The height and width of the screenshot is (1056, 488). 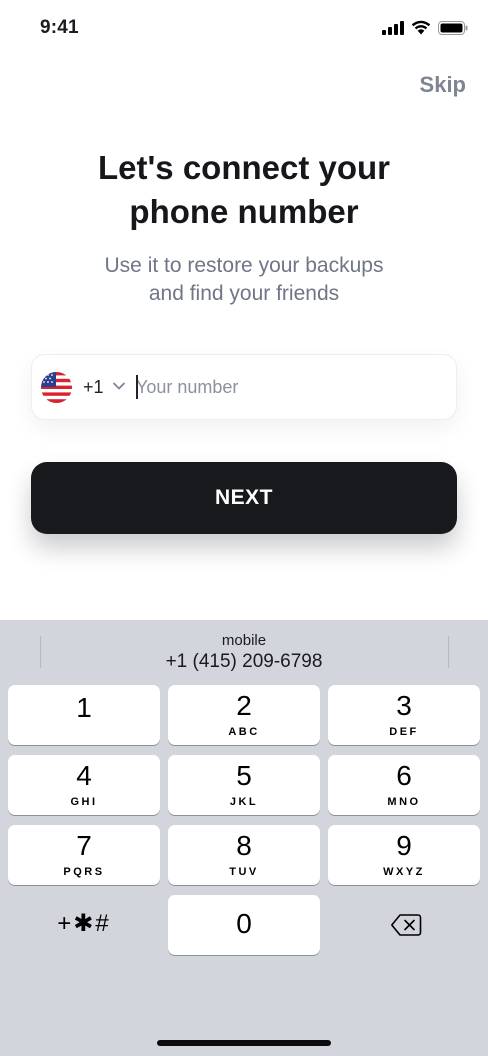 I want to click on page-title-line-1: Let's connect your, so click(x=244, y=167).